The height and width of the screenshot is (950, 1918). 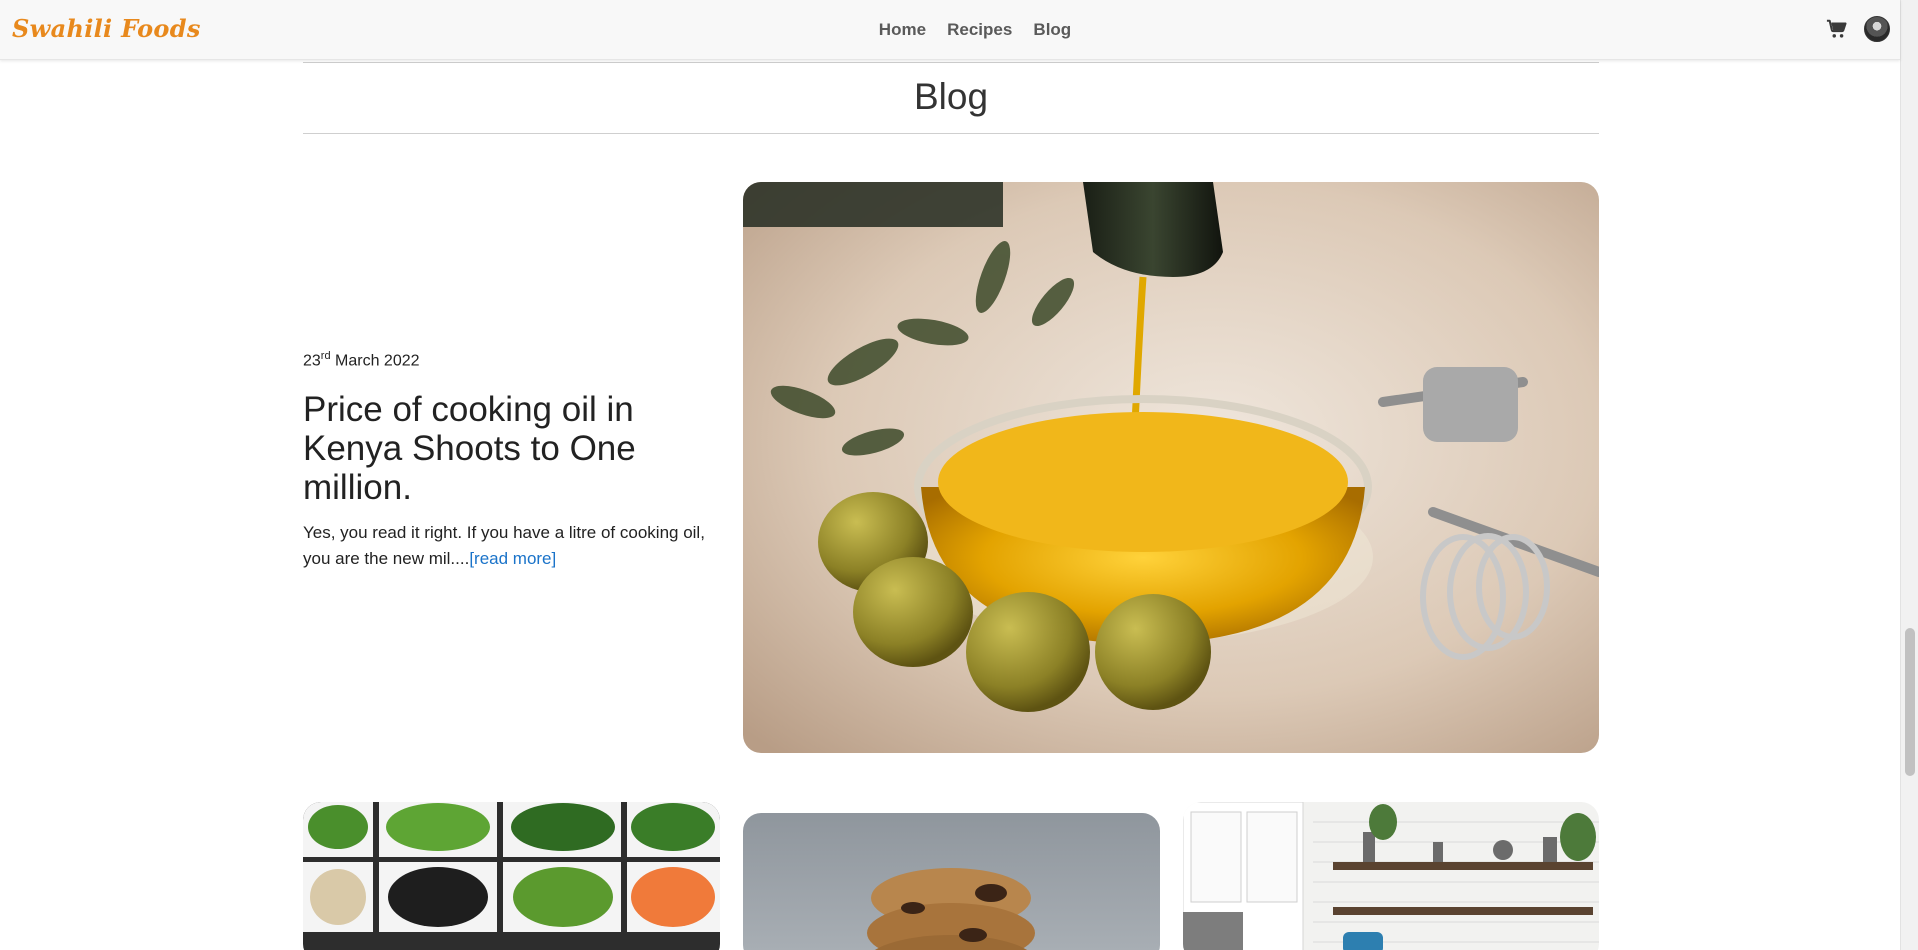 What do you see at coordinates (1910, 702) in the screenshot?
I see `scrollbar-thumb` at bounding box center [1910, 702].